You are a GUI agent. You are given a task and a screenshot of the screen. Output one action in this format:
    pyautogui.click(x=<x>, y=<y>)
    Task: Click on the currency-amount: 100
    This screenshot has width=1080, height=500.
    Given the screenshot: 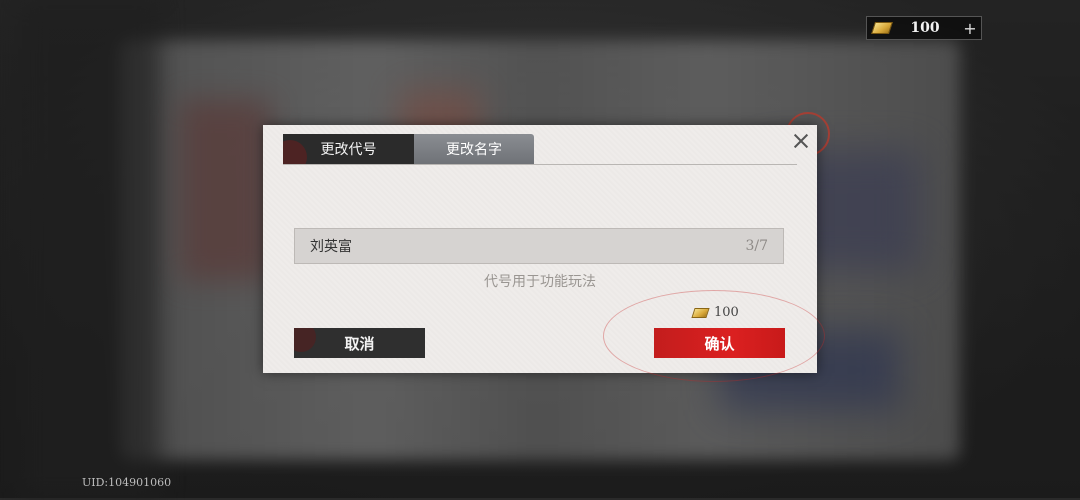 What is the action you would take?
    pyautogui.click(x=925, y=28)
    